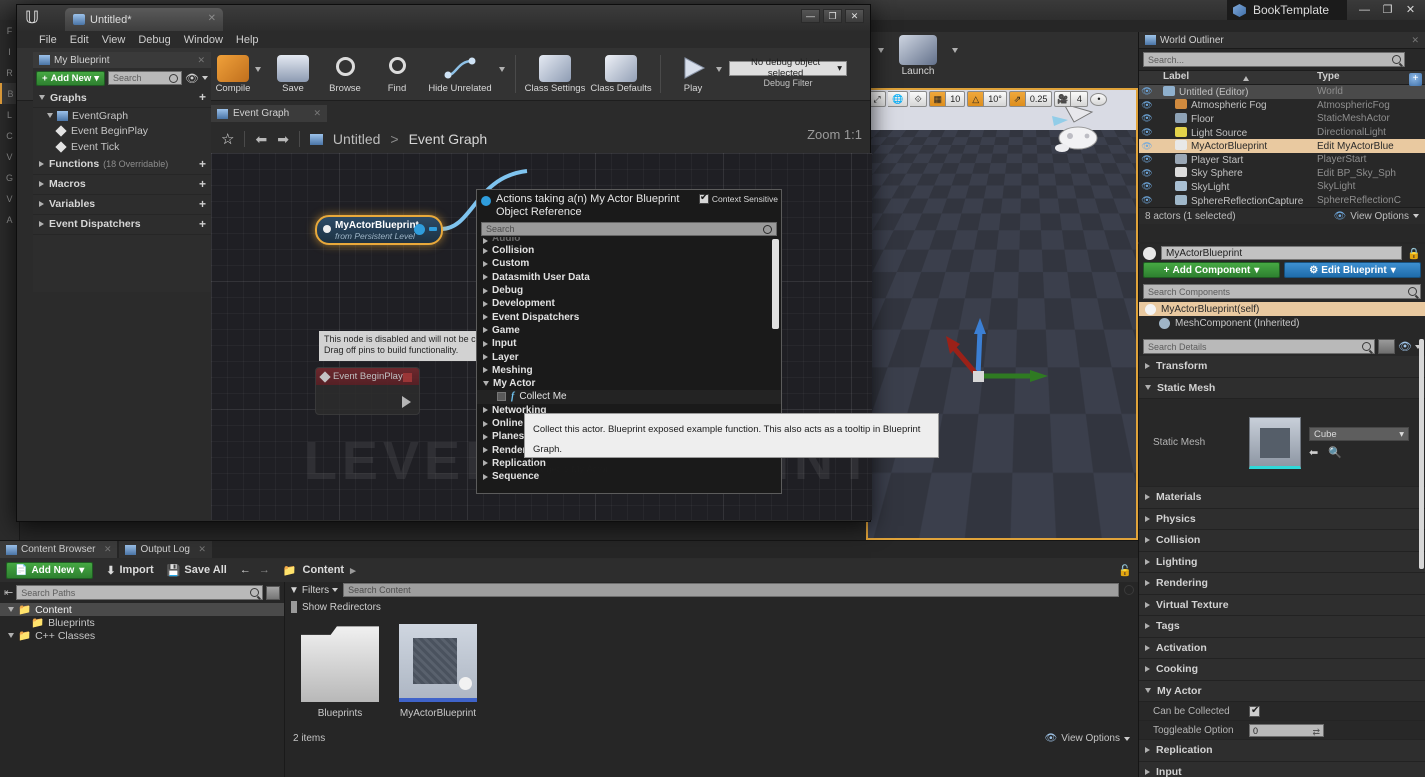  What do you see at coordinates (1282, 309) in the screenshot?
I see `component-row: MyActorBlueprint(self)` at bounding box center [1282, 309].